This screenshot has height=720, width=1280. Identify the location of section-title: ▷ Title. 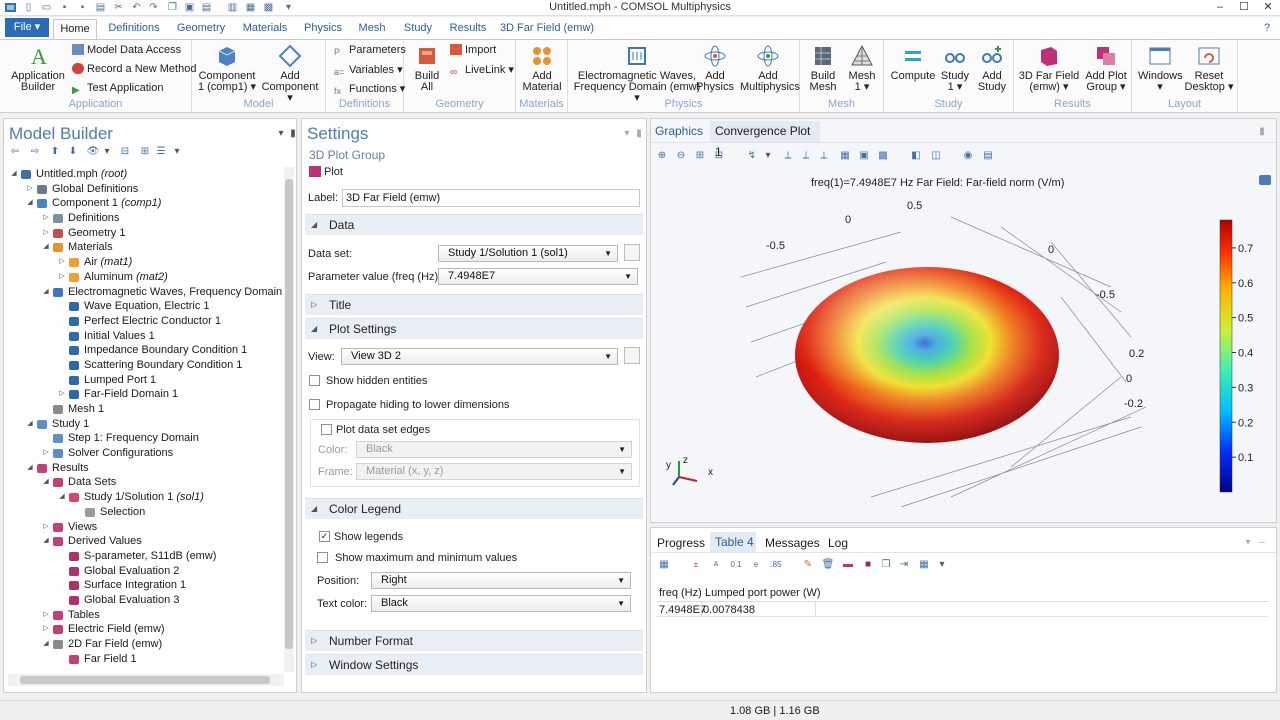
(474, 304).